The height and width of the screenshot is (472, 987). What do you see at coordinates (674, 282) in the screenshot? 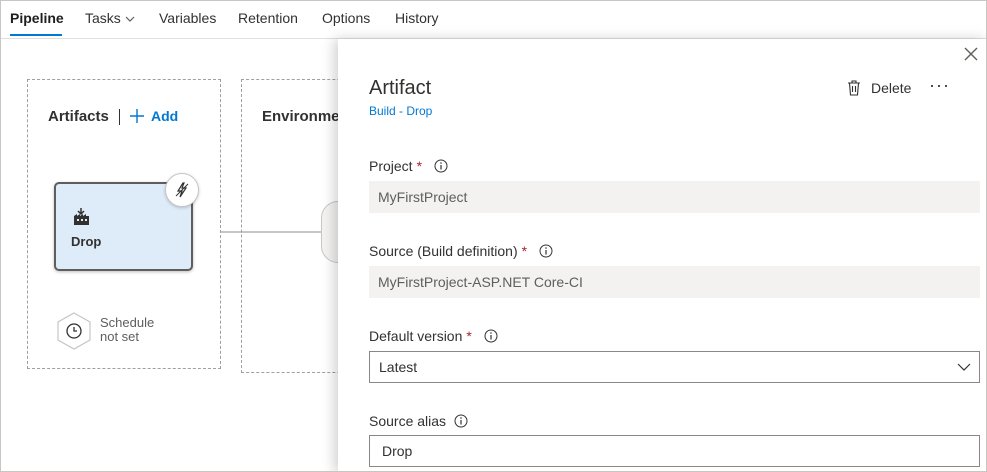
I see `source-field: MyFirstProject-ASP.NET Core-CI` at bounding box center [674, 282].